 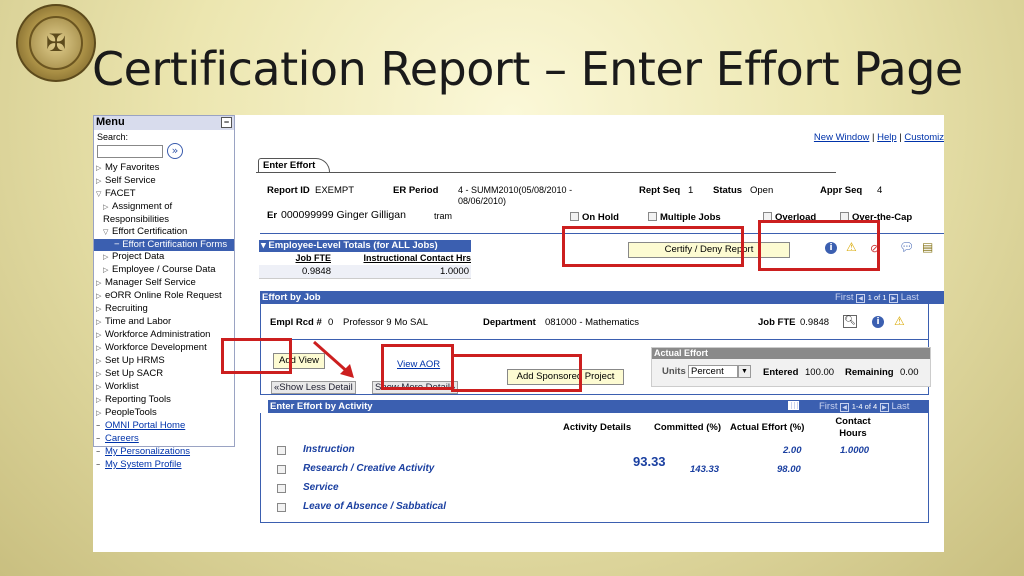 What do you see at coordinates (454, 271) in the screenshot?
I see `totals-contact-hrs-value: 1.0000` at bounding box center [454, 271].